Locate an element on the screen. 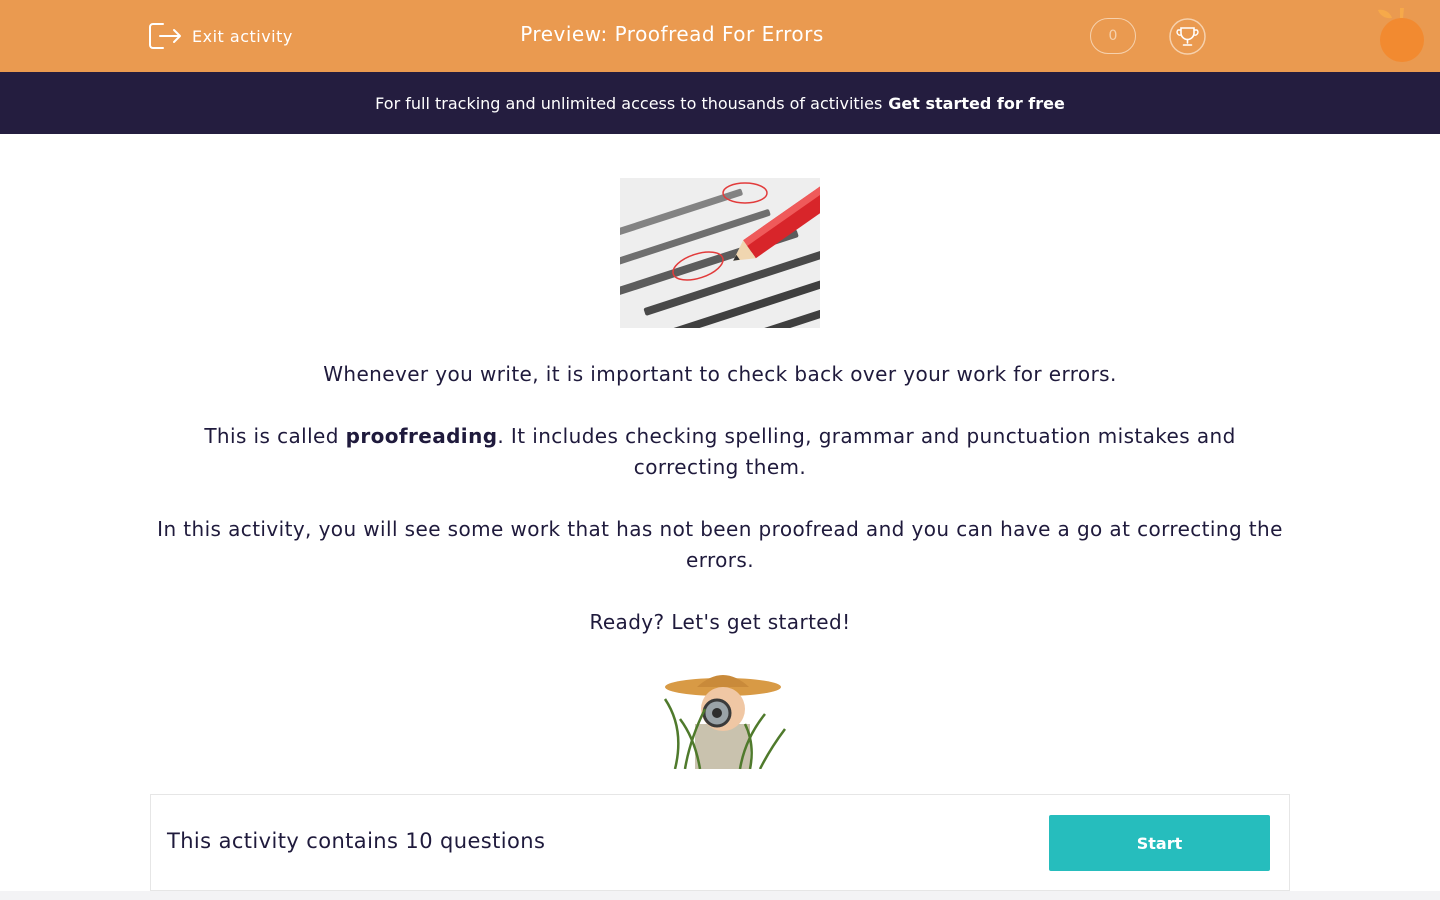  start-button: Start is located at coordinates (1159, 843).